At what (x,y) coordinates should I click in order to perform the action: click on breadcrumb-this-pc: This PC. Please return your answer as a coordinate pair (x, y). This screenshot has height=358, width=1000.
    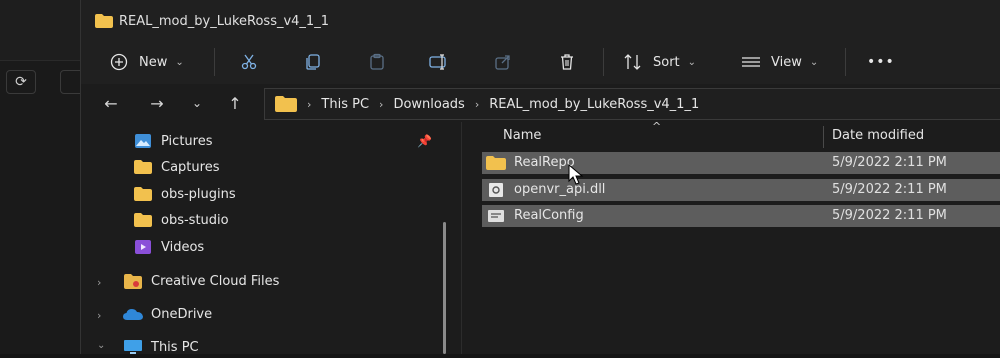
    Looking at the image, I should click on (345, 104).